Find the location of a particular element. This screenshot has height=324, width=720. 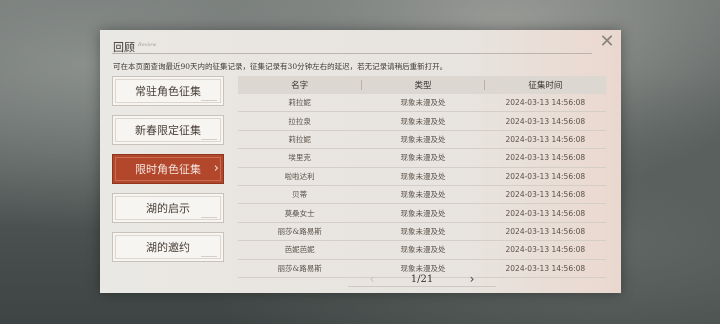

table-row: 莫桑女士 现象未漫及处 2024-03-13 14:56:08 is located at coordinates (422, 213).